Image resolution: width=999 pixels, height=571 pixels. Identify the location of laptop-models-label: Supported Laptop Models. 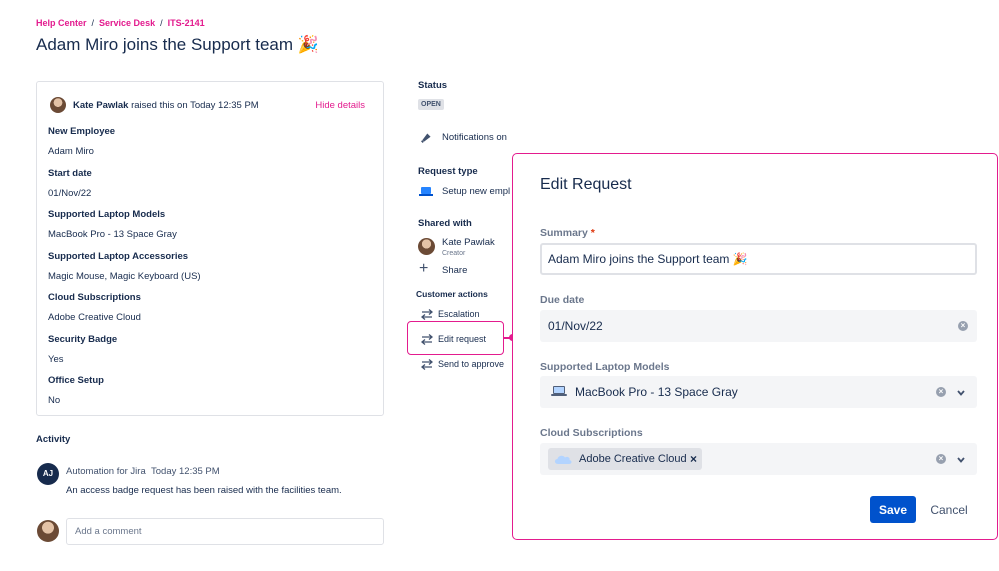
(605, 367).